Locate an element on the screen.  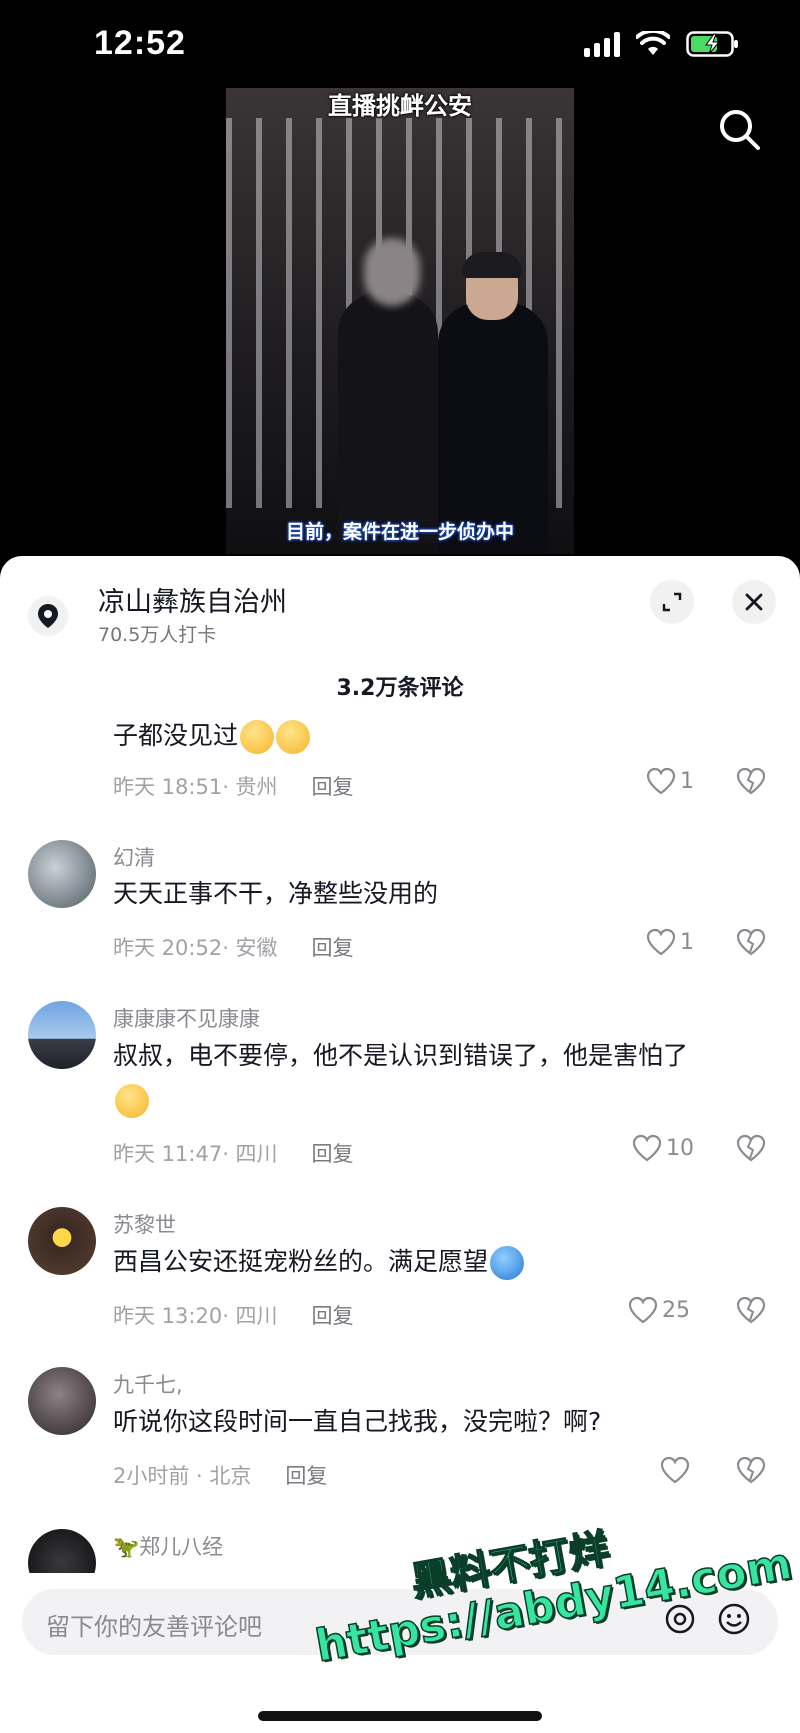
status-bar: 12:52 is located at coordinates (400, 47).